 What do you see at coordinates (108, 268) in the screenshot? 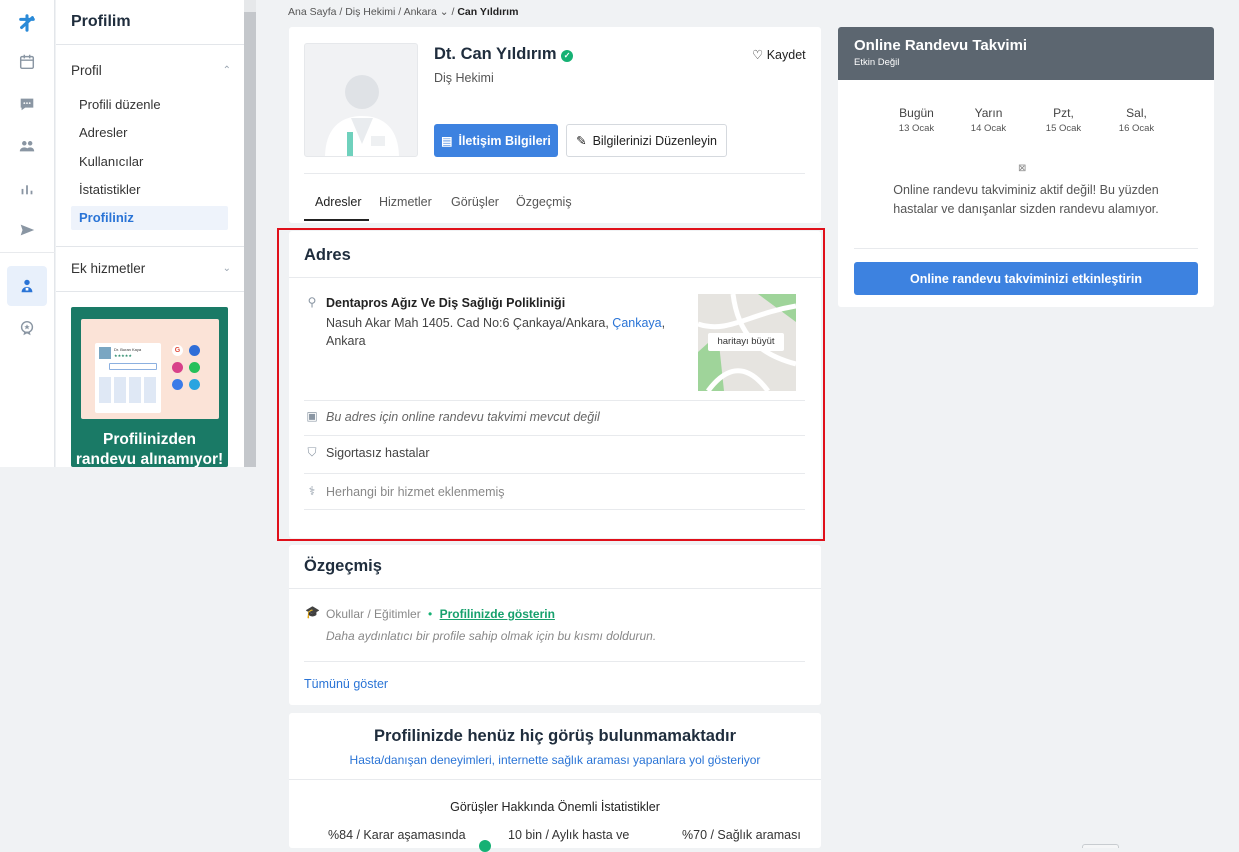
I see `section-extra-label: Ek hizmetler` at bounding box center [108, 268].